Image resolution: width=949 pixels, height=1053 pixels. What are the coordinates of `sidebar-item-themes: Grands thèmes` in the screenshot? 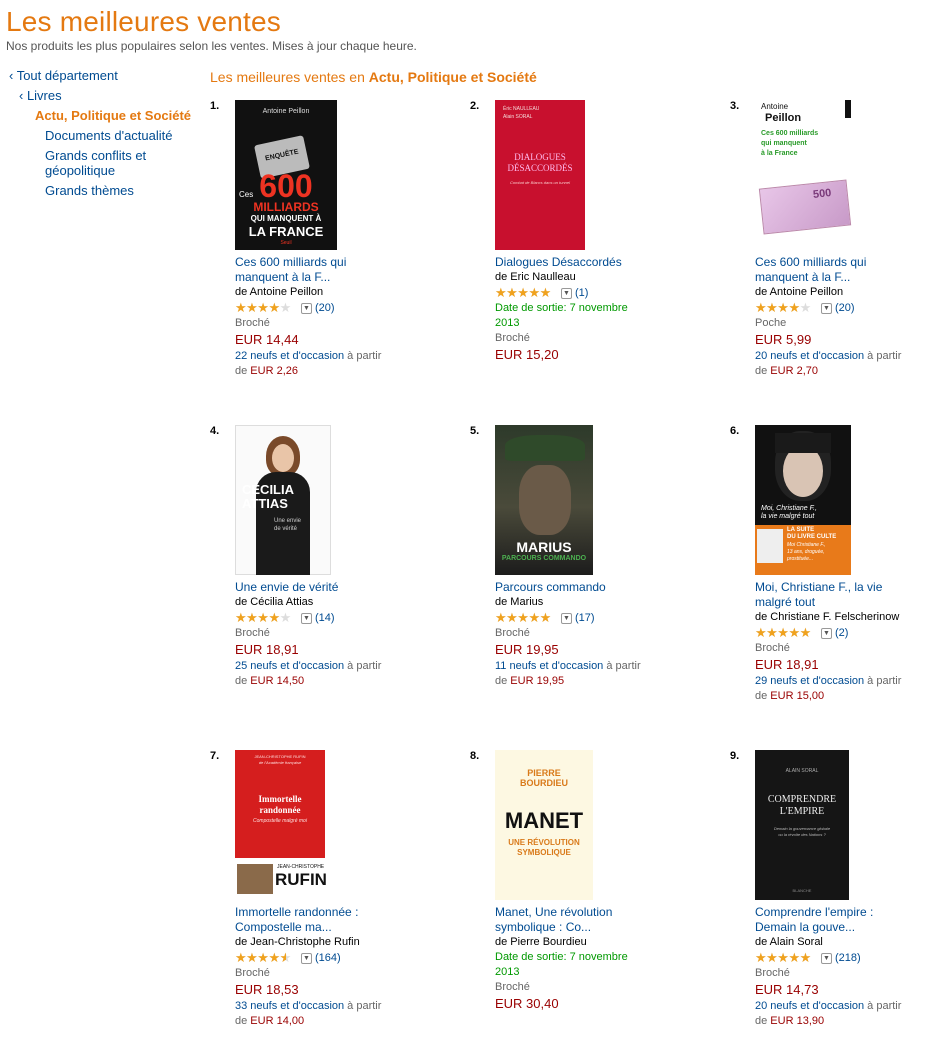 It's located at (89, 190).